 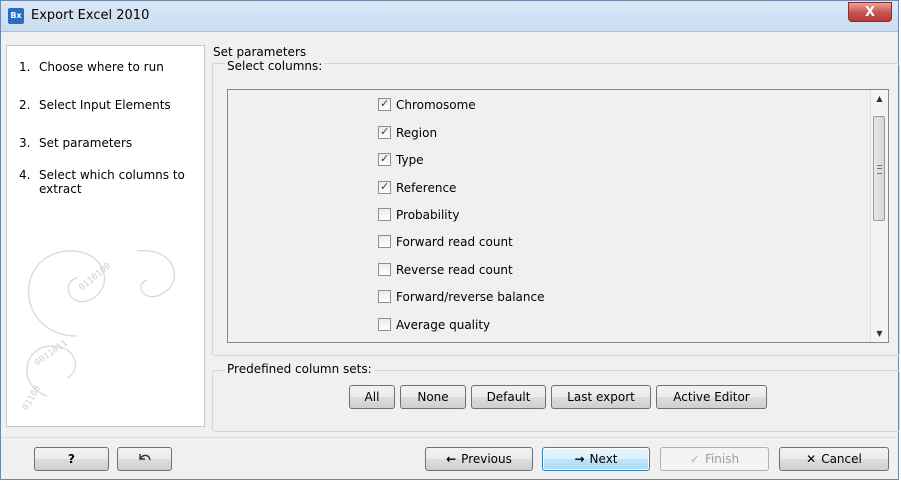 I want to click on step-set-parameters: 3. Set parameters, so click(x=76, y=143).